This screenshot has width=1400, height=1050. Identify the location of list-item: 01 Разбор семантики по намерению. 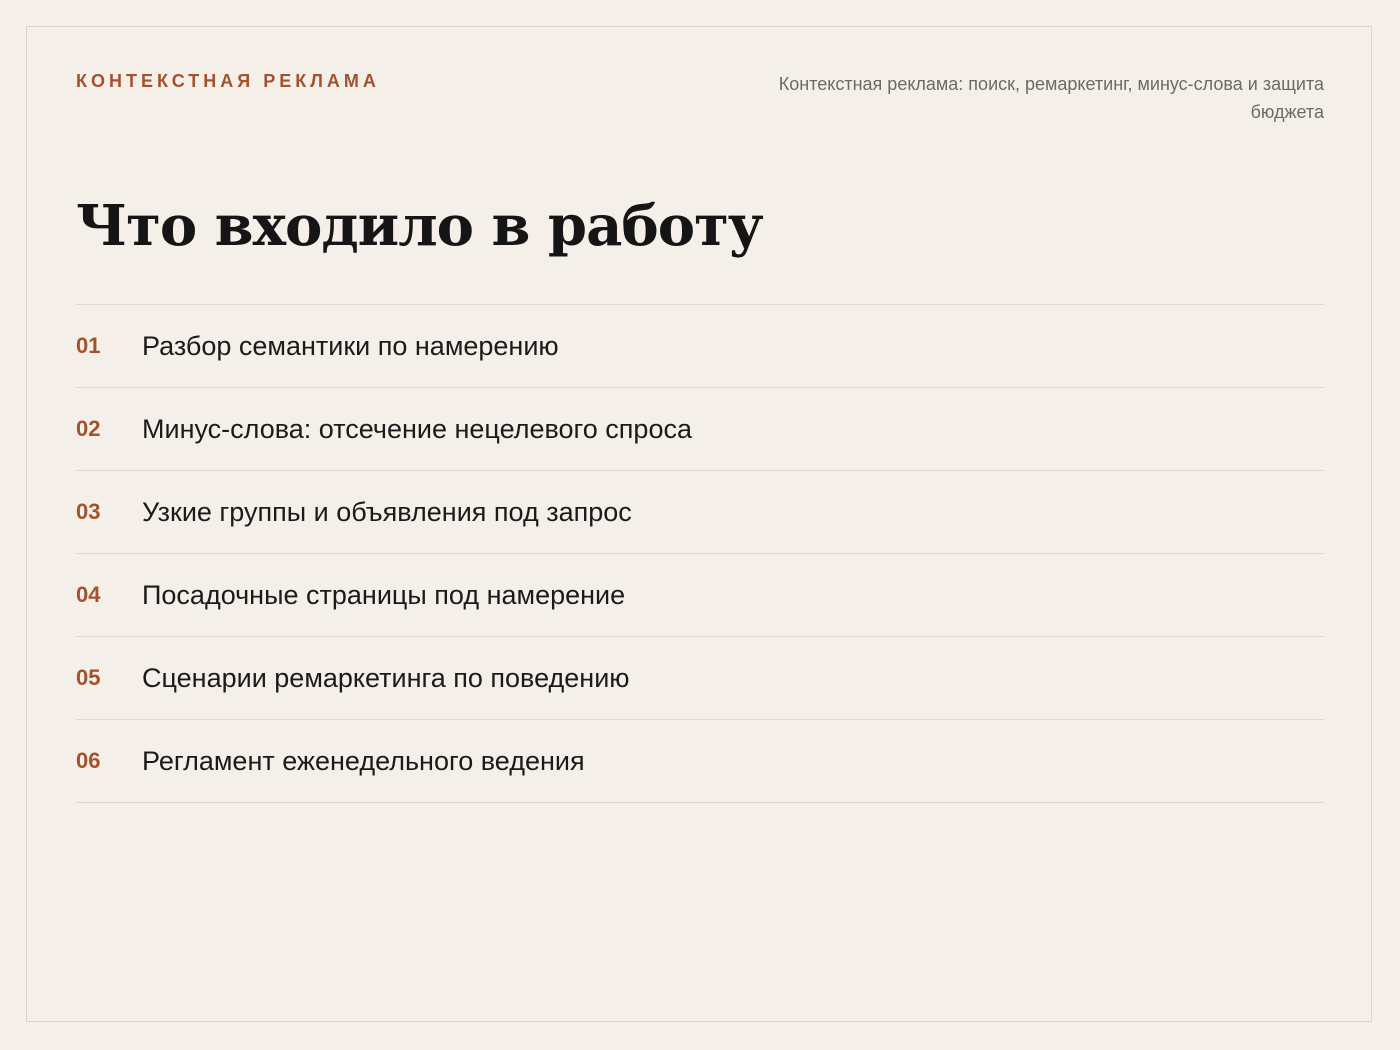
(700, 346).